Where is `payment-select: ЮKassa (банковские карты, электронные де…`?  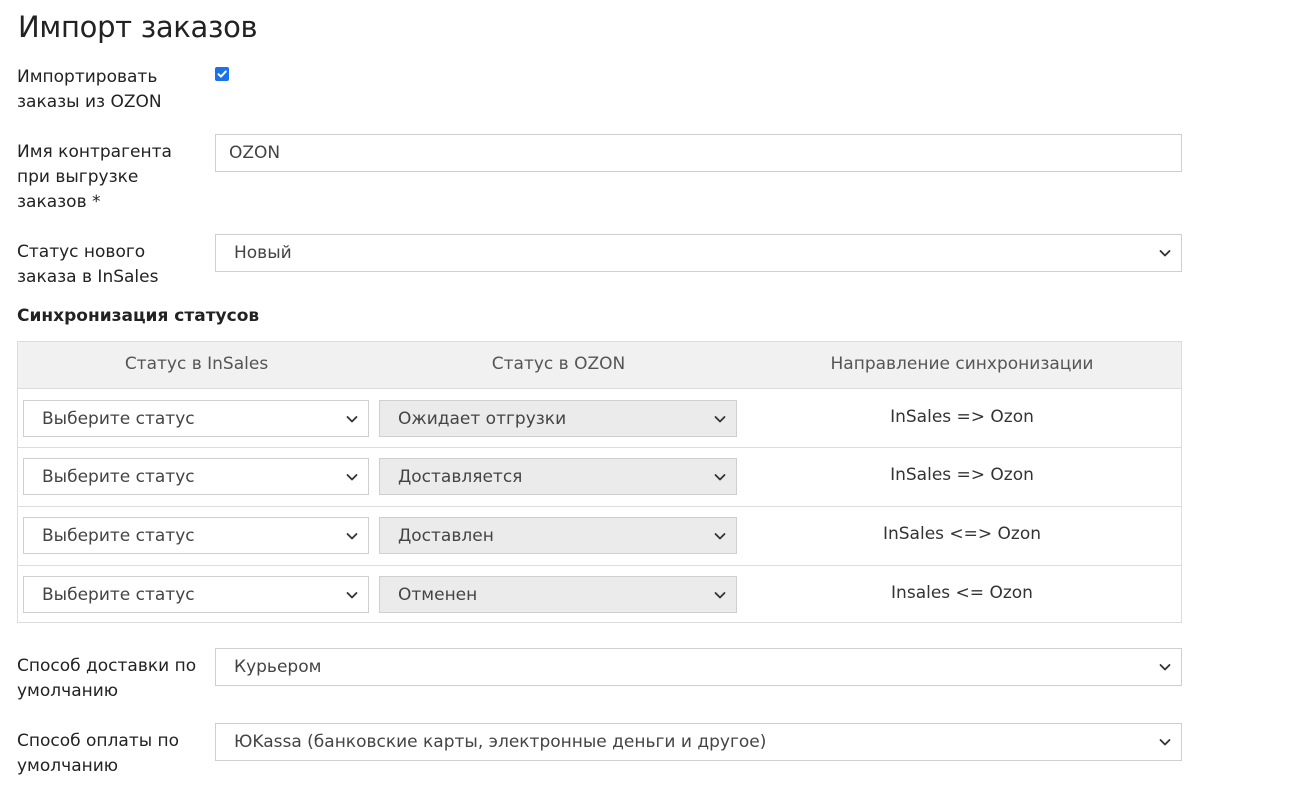
payment-select: ЮKassa (банковские карты, электронные де… is located at coordinates (698, 742).